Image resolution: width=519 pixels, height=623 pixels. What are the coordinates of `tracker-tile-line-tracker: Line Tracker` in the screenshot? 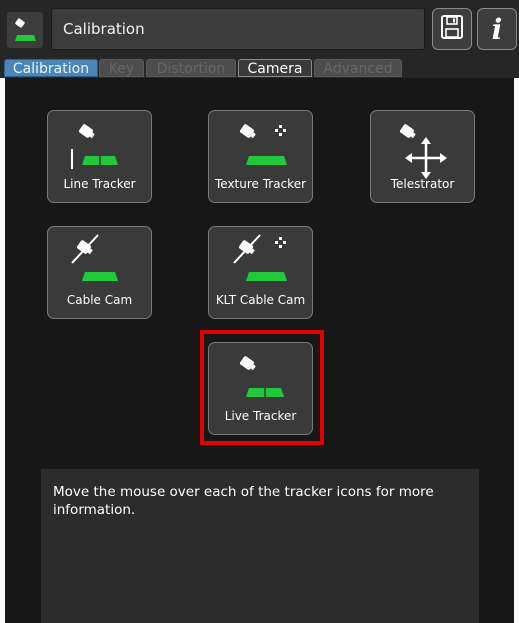 It's located at (99, 156).